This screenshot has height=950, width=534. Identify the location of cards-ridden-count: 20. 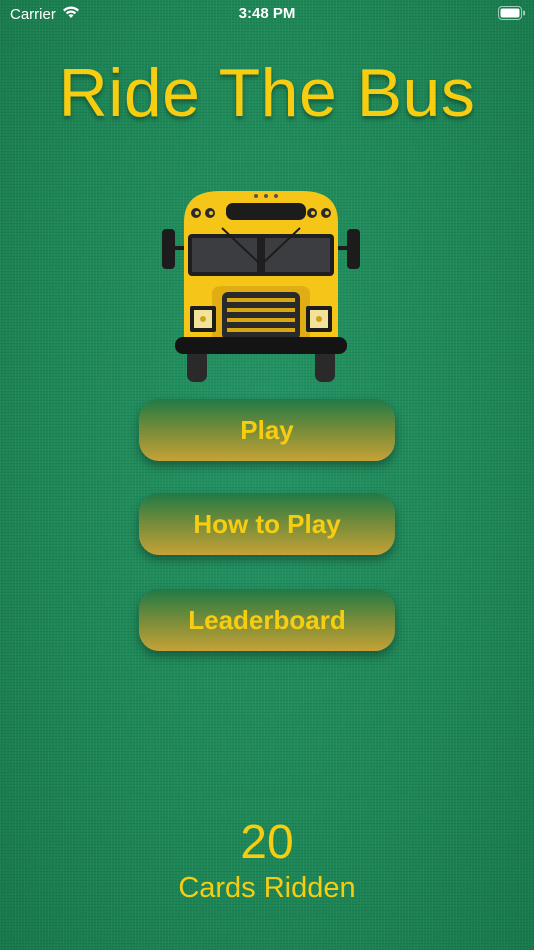
(267, 842).